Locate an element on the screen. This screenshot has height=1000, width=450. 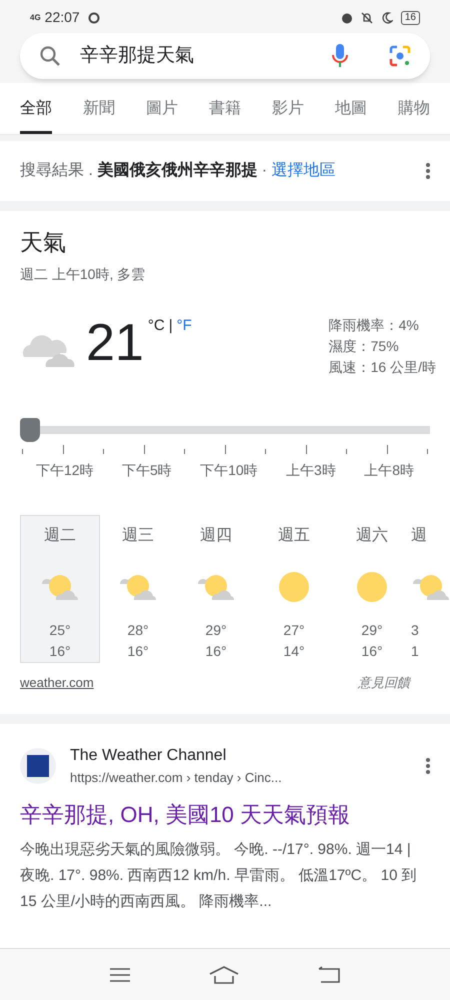
weather-detail: 風速：16 公里/時 is located at coordinates (382, 367).